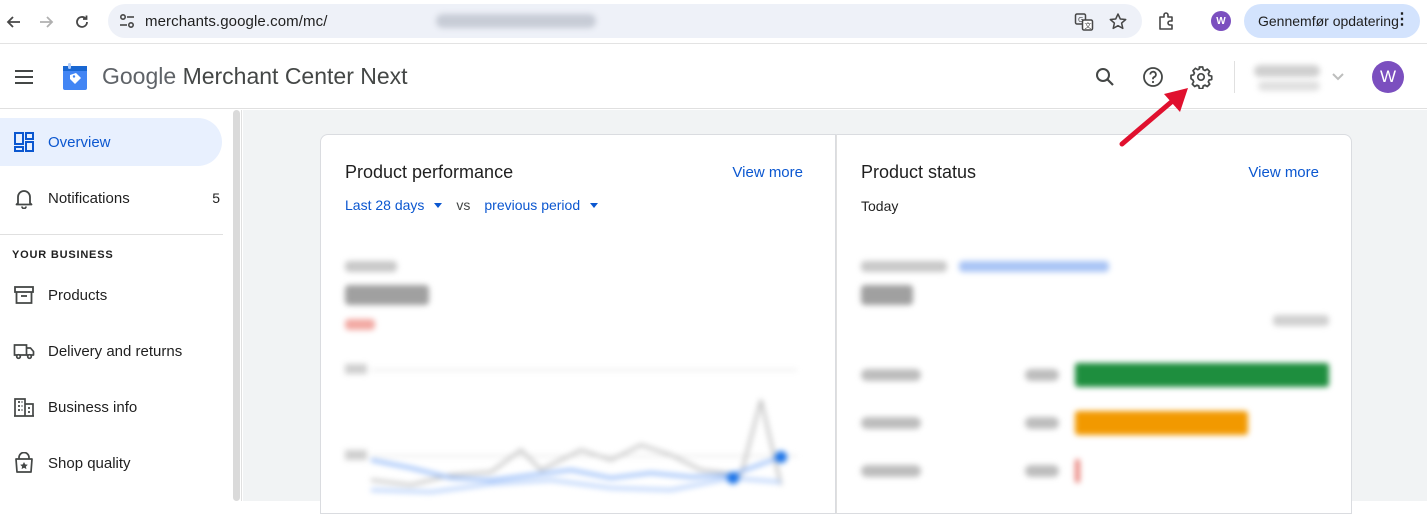  I want to click on hamburger-menu-icon, so click(24, 77).